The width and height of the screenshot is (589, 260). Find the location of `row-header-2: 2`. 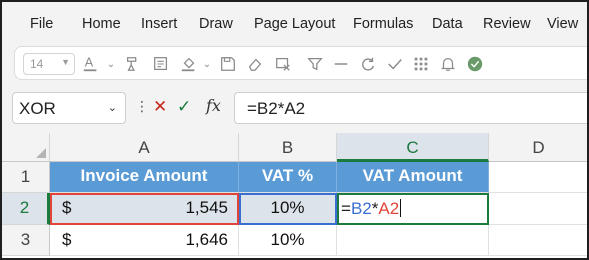

row-header-2: 2 is located at coordinates (26, 209).